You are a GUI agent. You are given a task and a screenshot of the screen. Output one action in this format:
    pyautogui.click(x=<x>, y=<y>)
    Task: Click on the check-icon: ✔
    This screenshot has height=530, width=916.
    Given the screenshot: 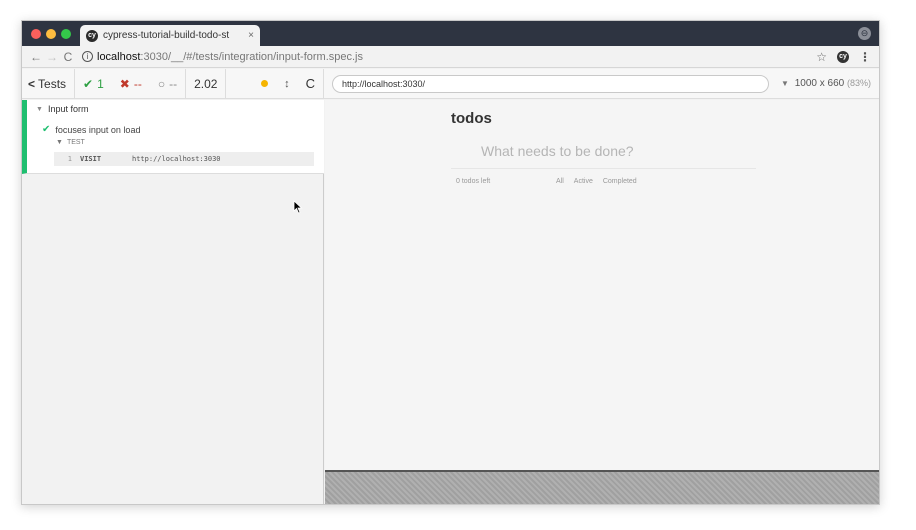 What is the action you would take?
    pyautogui.click(x=88, y=83)
    